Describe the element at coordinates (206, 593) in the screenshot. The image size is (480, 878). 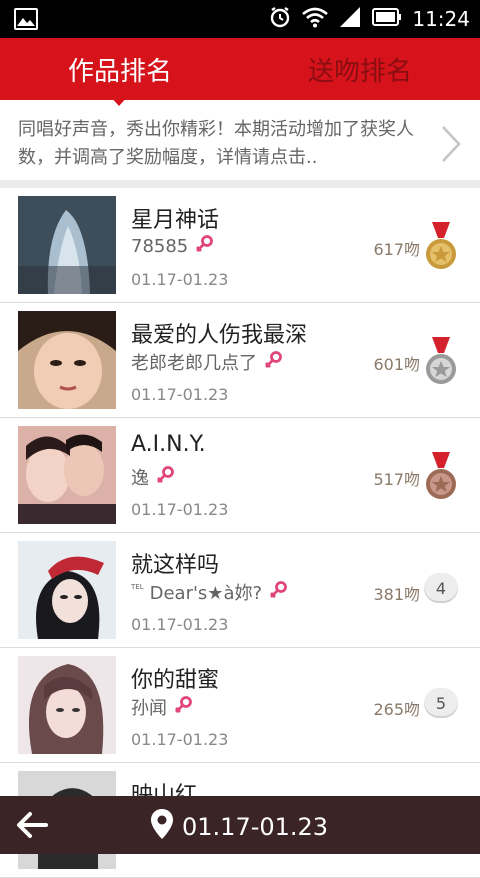
I see `singer-name-text: Dear's★à妳?` at that location.